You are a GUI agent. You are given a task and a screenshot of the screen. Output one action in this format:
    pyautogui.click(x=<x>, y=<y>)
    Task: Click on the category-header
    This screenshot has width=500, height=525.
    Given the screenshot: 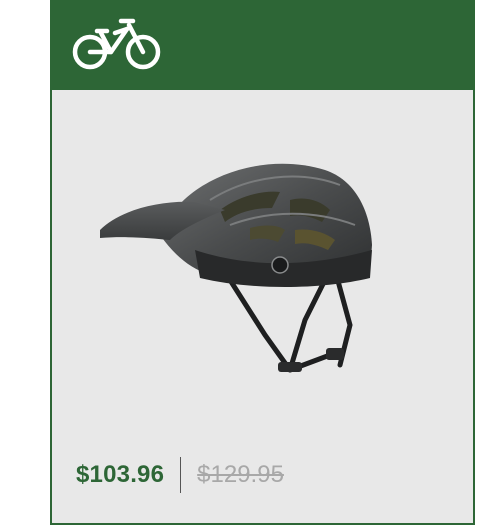 What is the action you would take?
    pyautogui.click(x=262, y=45)
    